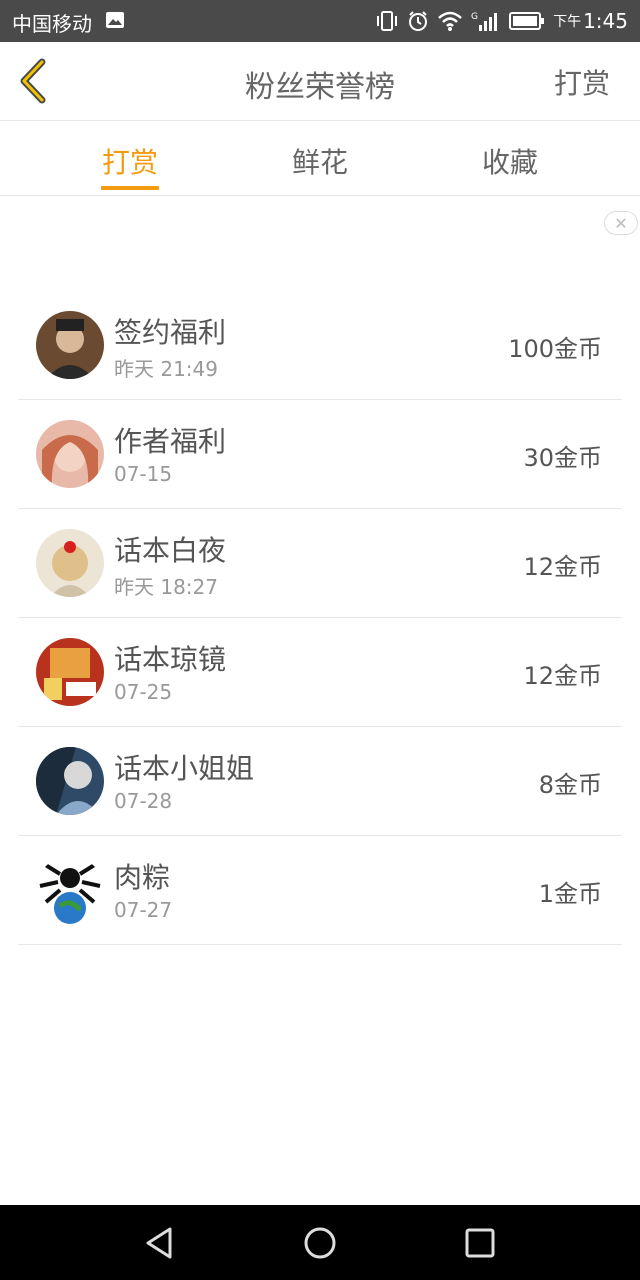  I want to click on fan-name: 话本小姐姐, so click(184, 768).